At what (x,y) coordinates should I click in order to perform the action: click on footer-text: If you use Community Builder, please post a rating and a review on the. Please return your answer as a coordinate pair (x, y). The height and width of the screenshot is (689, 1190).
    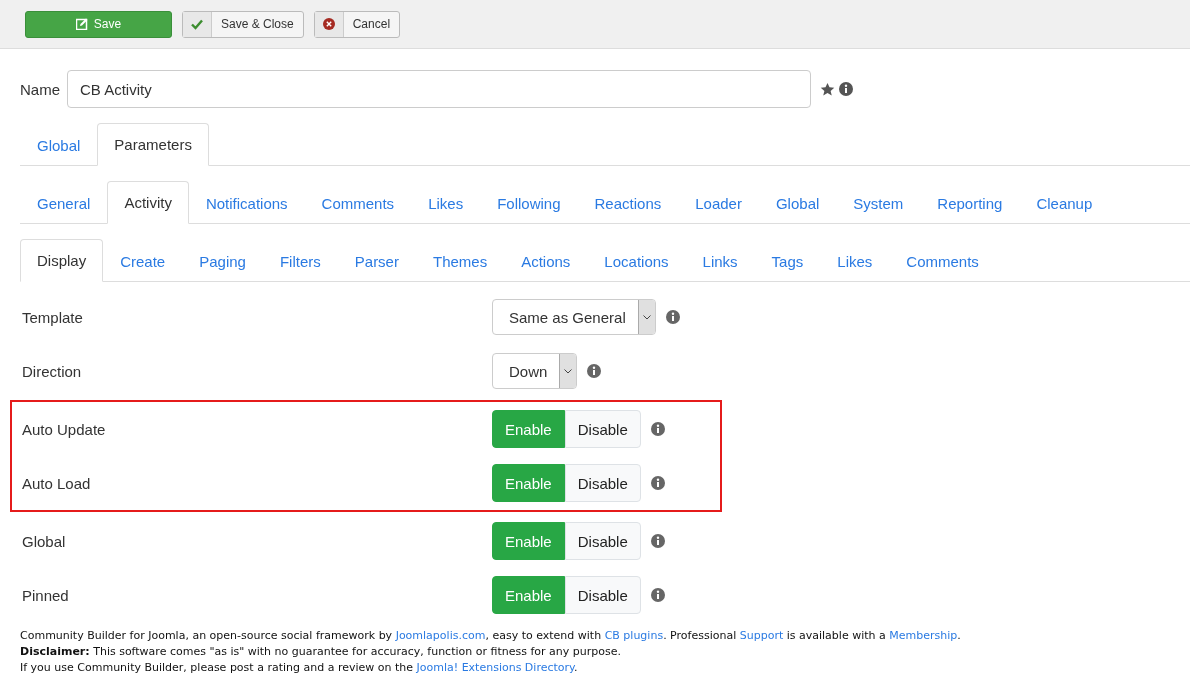
    Looking at the image, I should click on (217, 667).